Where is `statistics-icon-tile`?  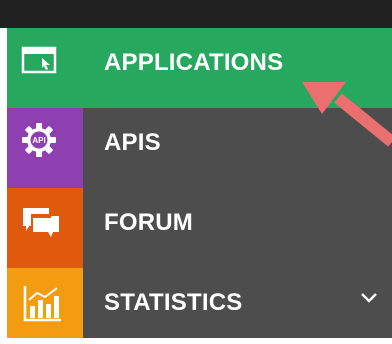
statistics-icon-tile is located at coordinates (45, 303).